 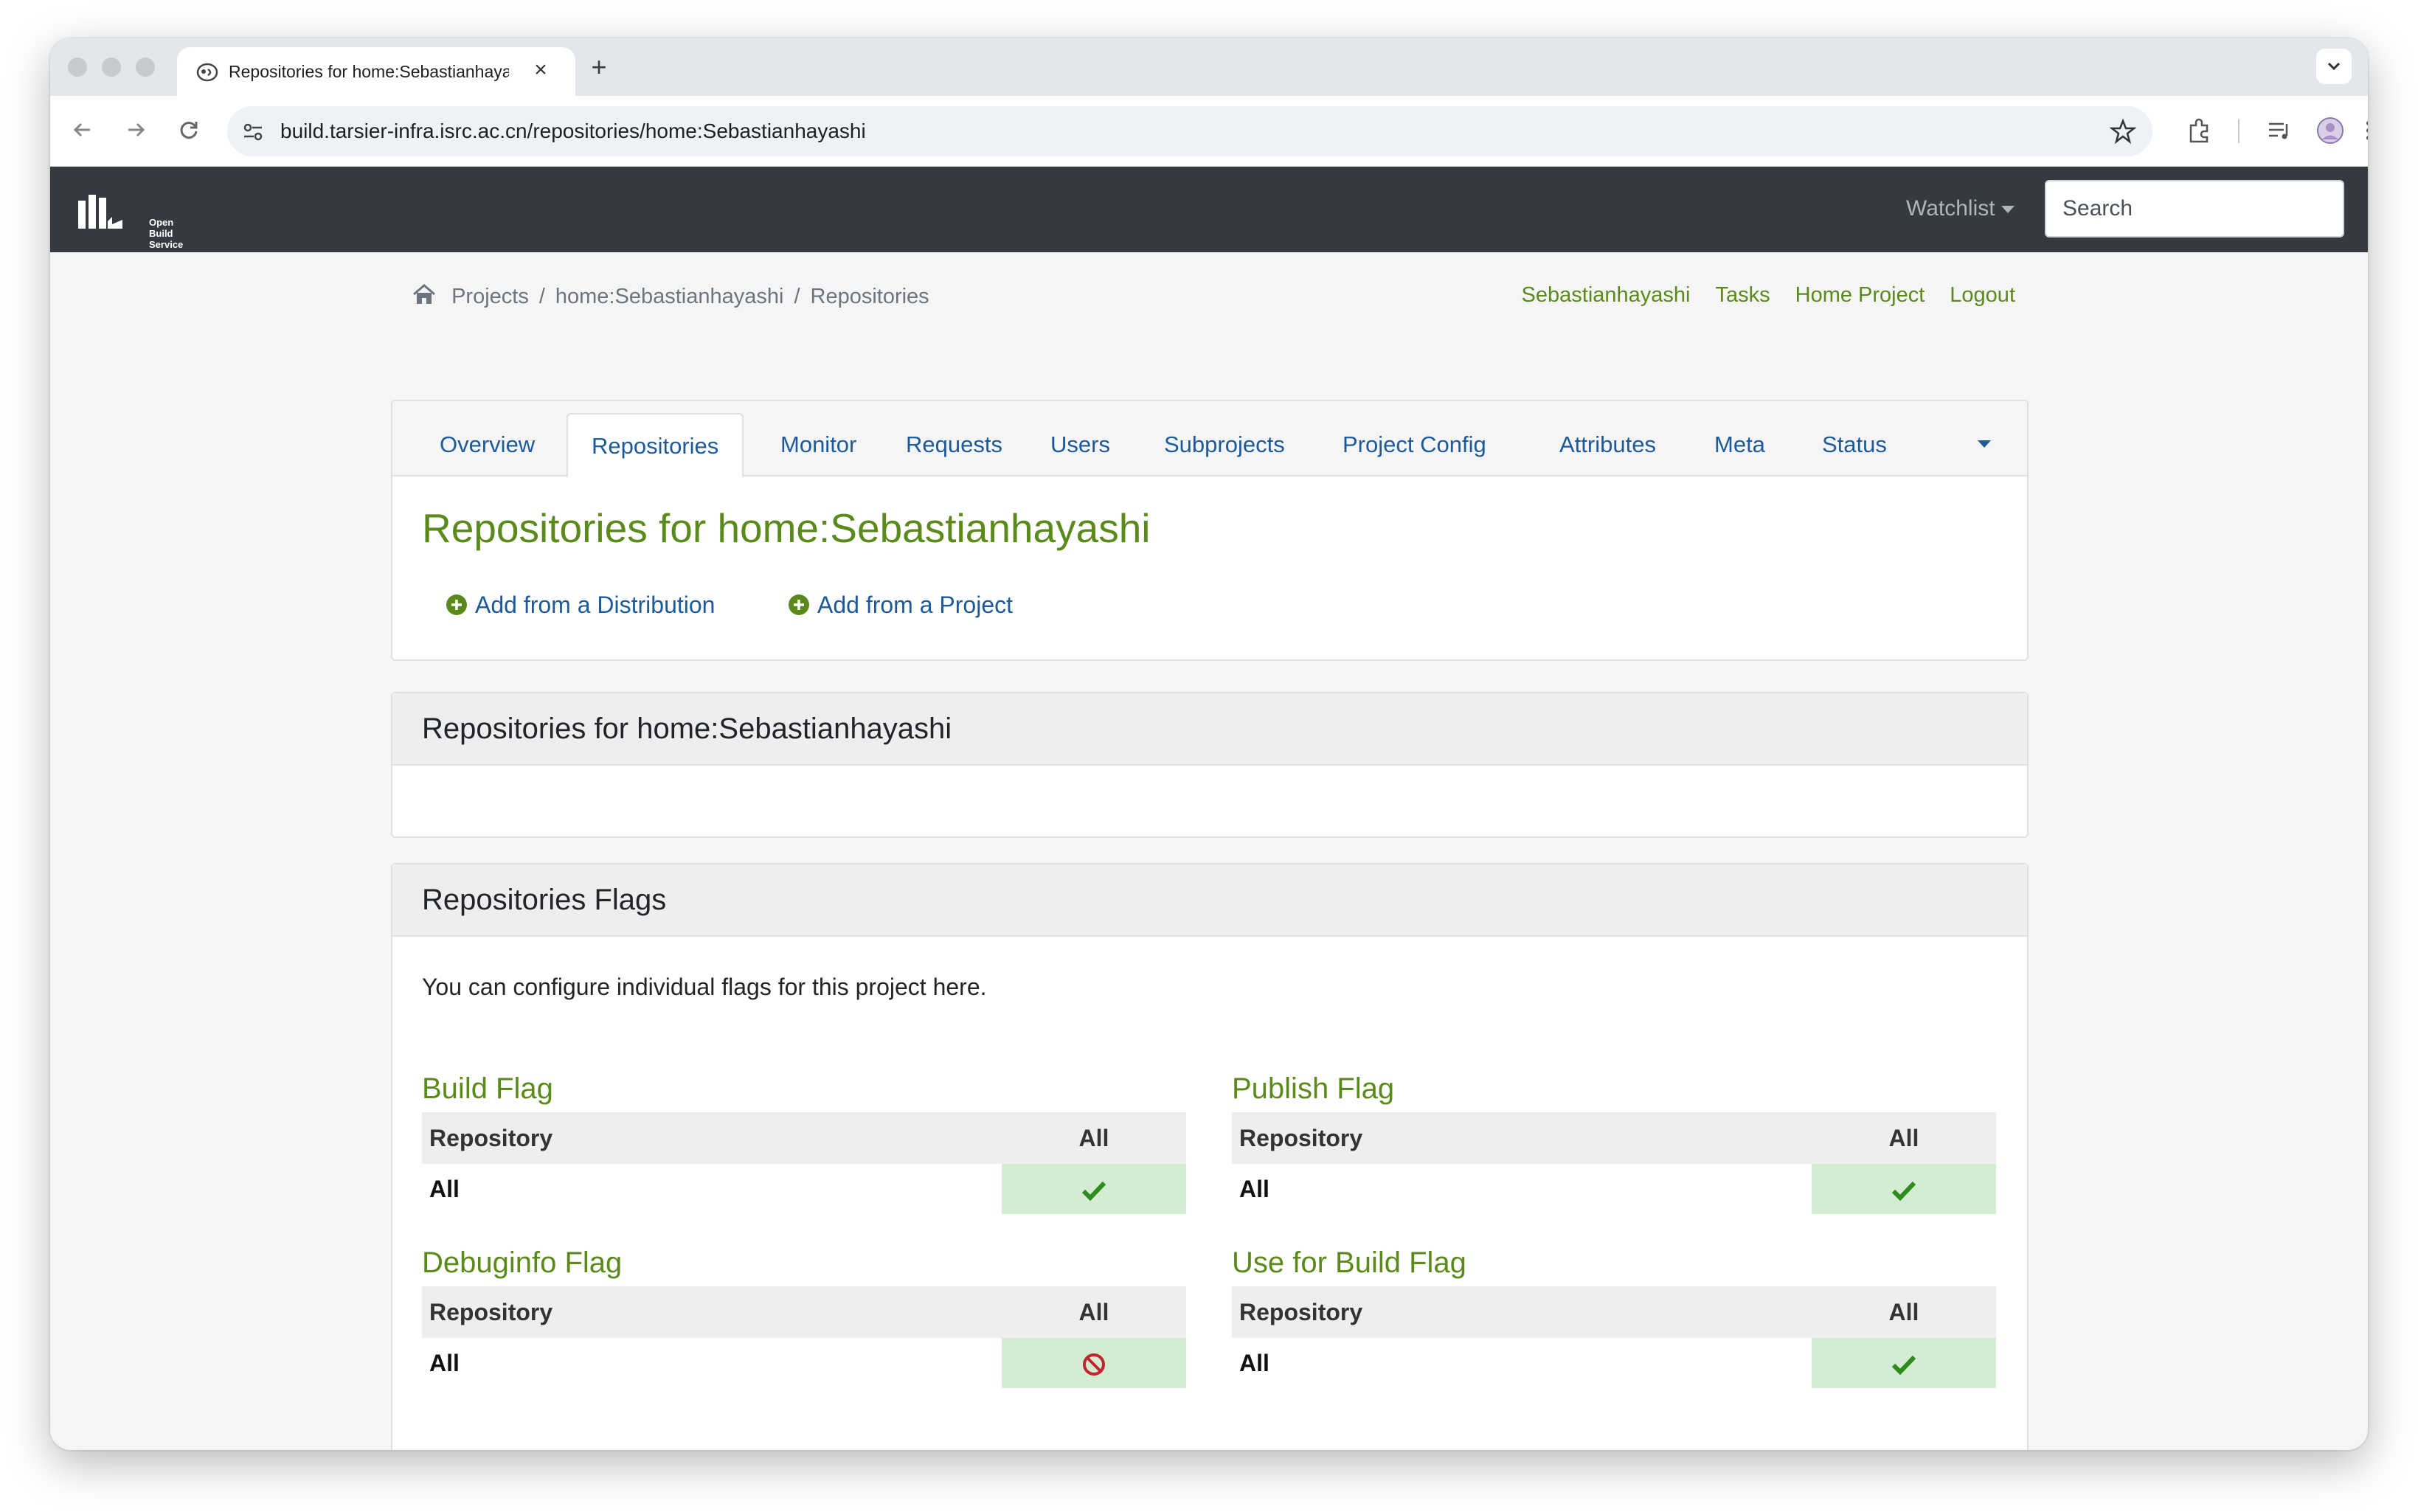 What do you see at coordinates (424, 294) in the screenshot?
I see `home-icon` at bounding box center [424, 294].